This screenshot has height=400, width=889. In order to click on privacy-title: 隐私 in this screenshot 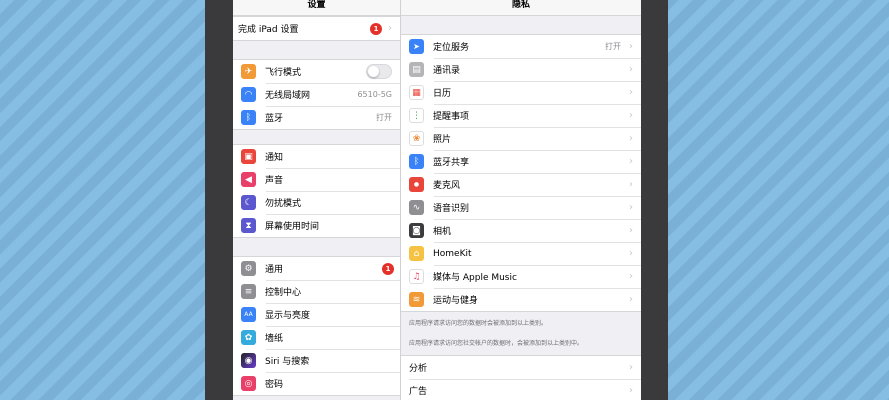, I will do `click(521, 8)`.